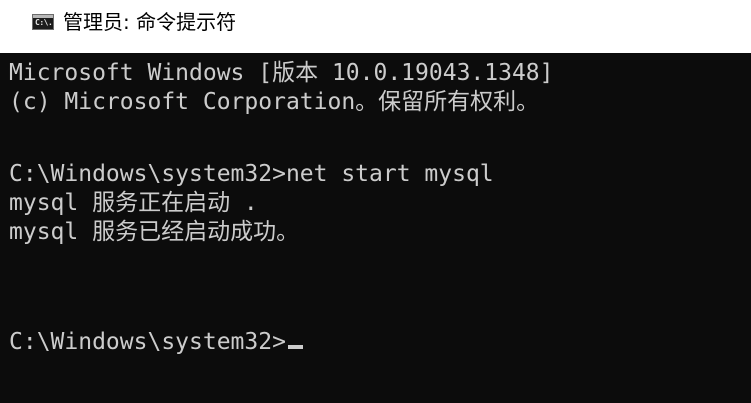  What do you see at coordinates (133, 203) in the screenshot?
I see `console-line-starting: mysql 服务正在启动 .` at bounding box center [133, 203].